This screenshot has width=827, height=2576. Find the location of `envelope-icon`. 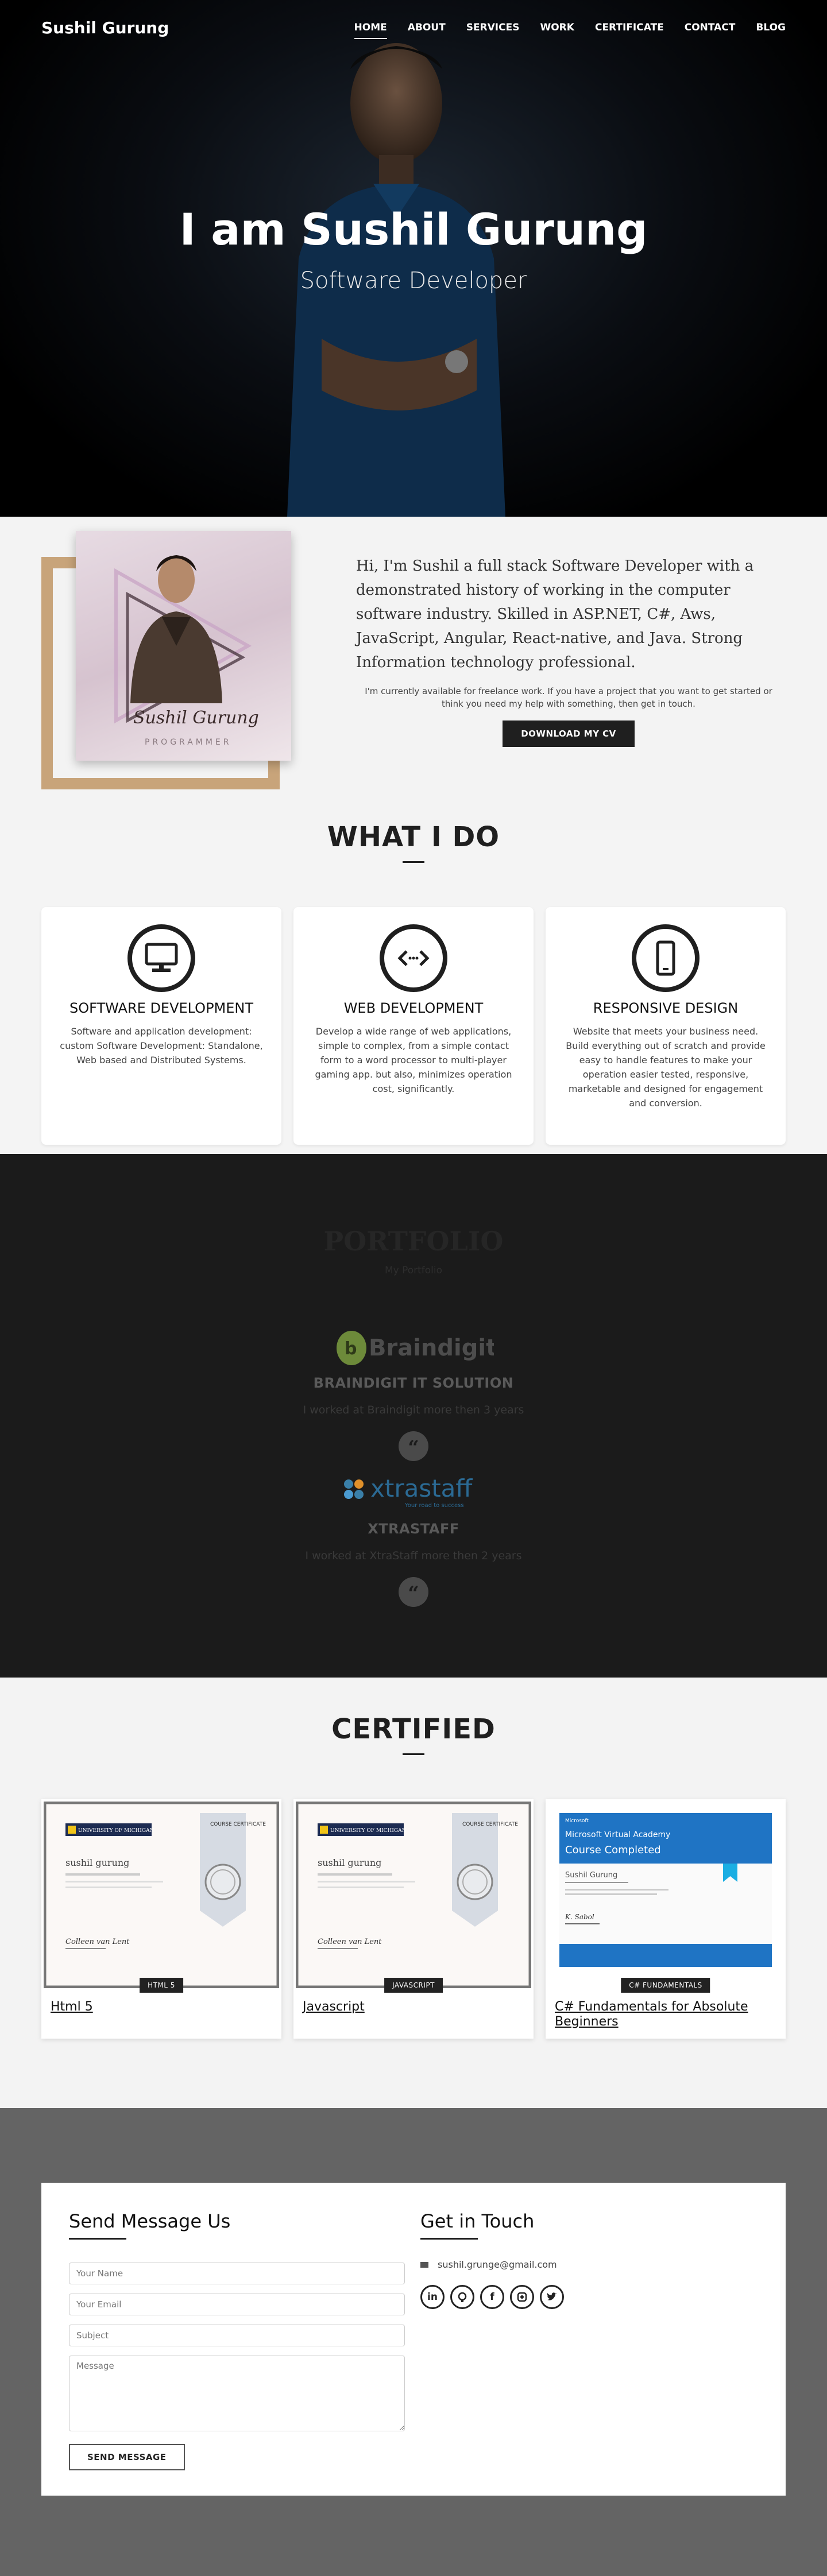

envelope-icon is located at coordinates (424, 2264).